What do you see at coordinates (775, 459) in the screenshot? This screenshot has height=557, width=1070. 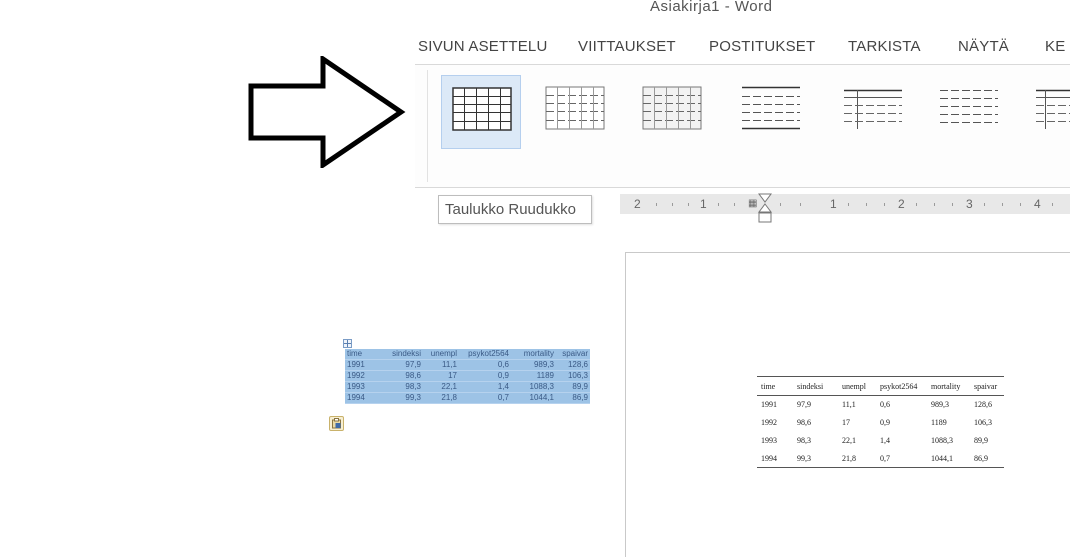 I see `table-cell: 1994` at bounding box center [775, 459].